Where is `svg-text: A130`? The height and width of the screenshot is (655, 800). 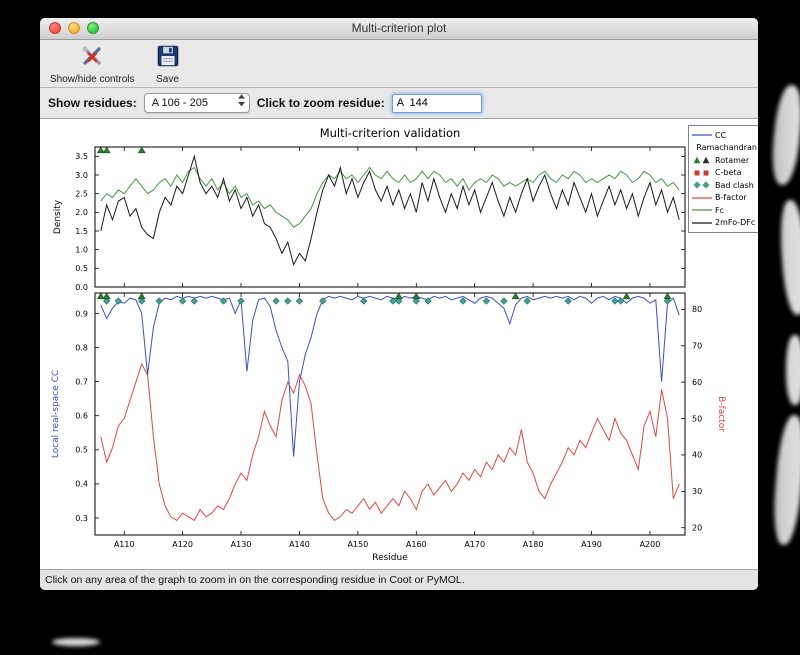 svg-text: A130 is located at coordinates (241, 544).